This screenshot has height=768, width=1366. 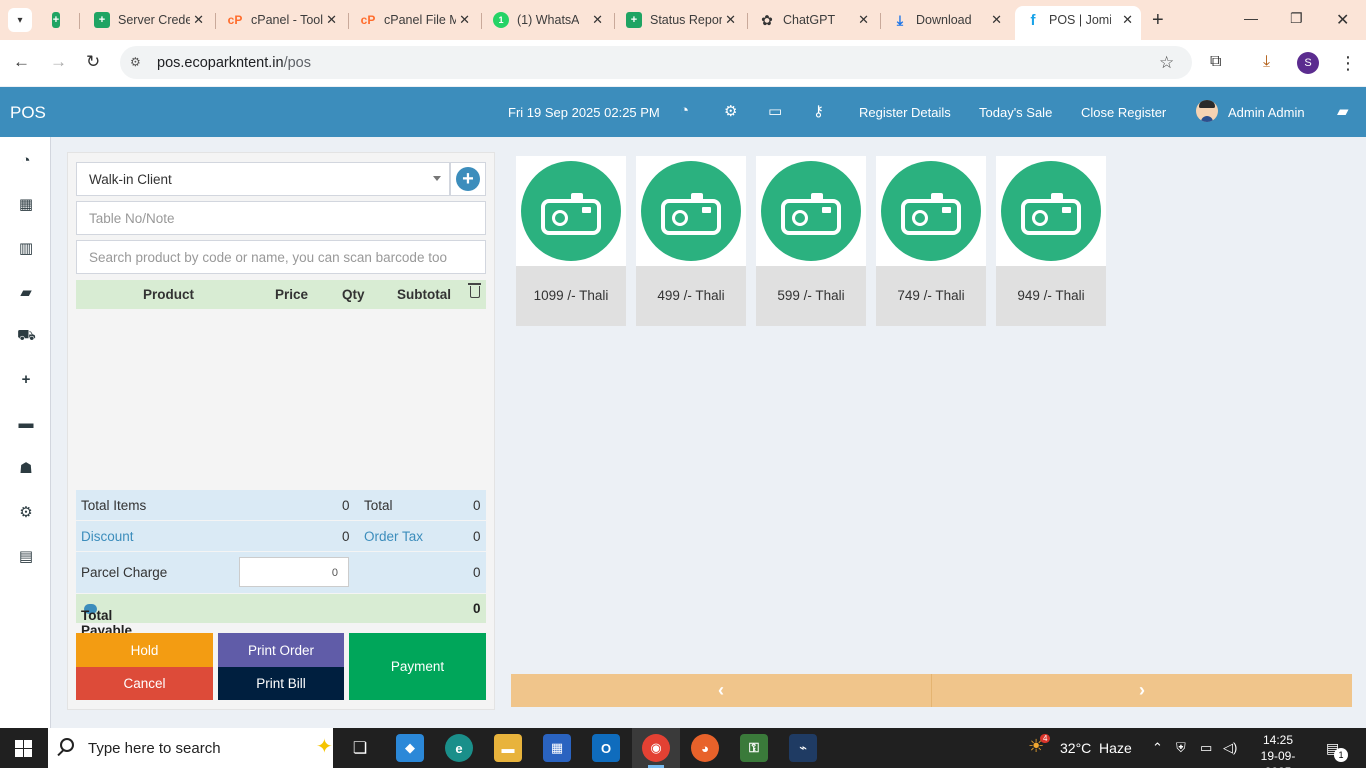 I want to click on next-page-button: ›, so click(x=1142, y=690).